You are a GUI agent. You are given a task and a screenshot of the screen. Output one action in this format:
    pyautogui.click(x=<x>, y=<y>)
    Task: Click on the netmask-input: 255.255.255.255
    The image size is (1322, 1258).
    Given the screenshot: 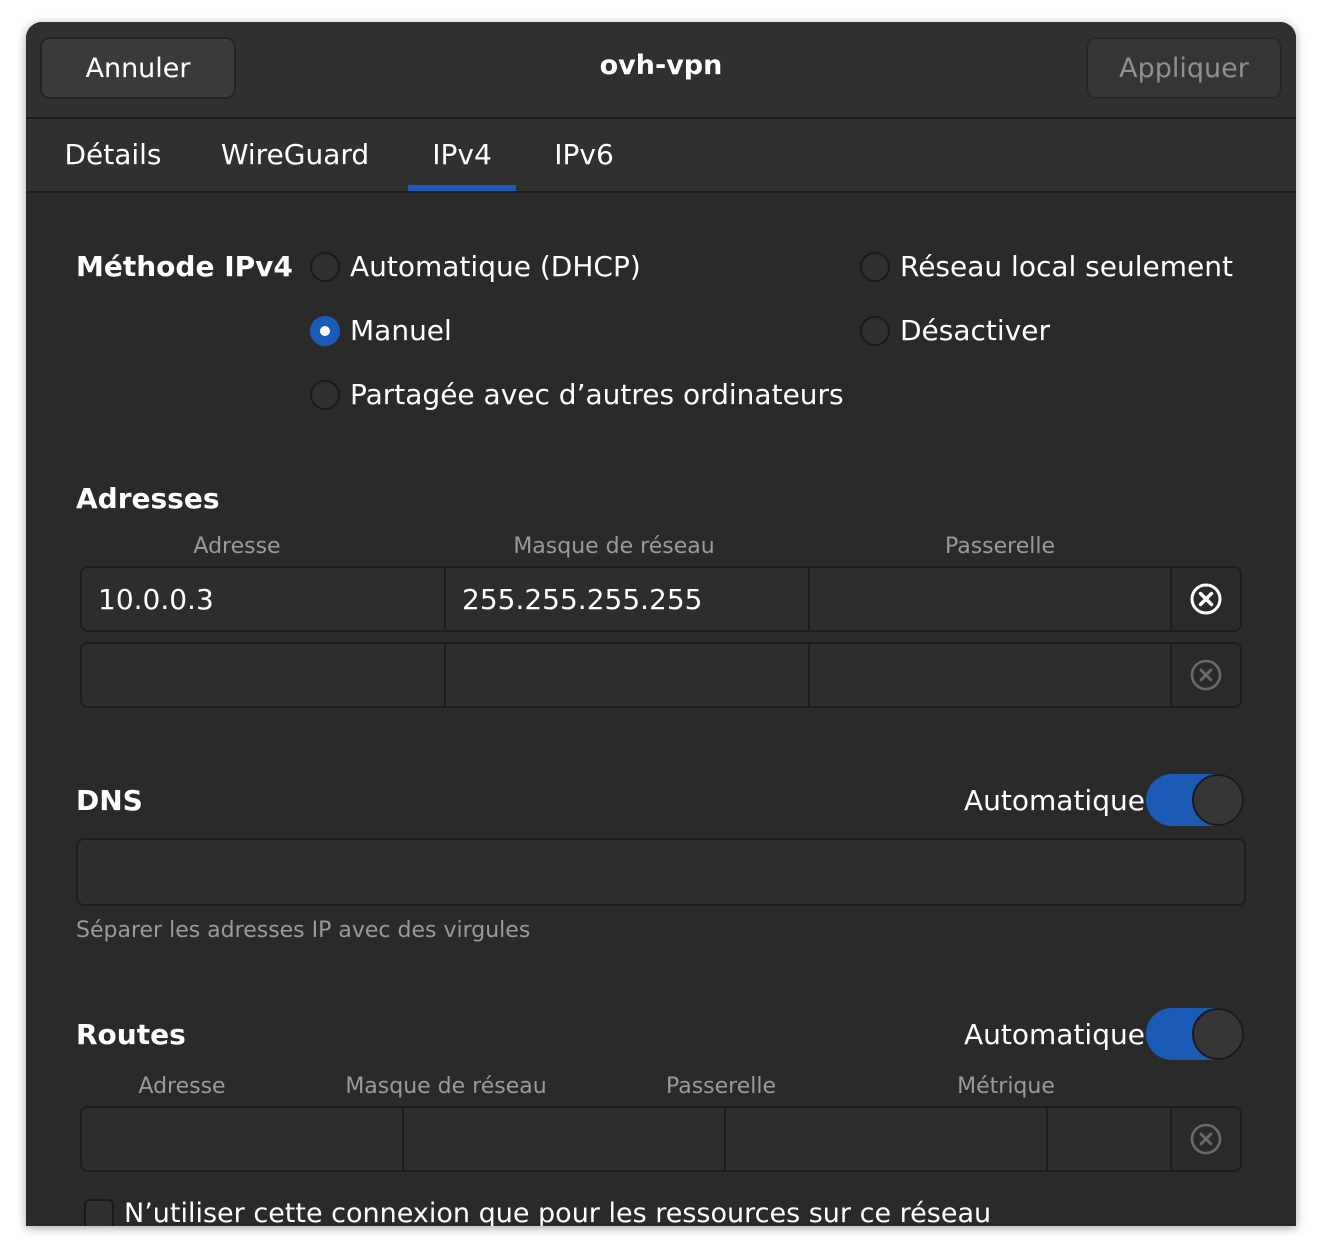 What is the action you would take?
    pyautogui.click(x=628, y=599)
    